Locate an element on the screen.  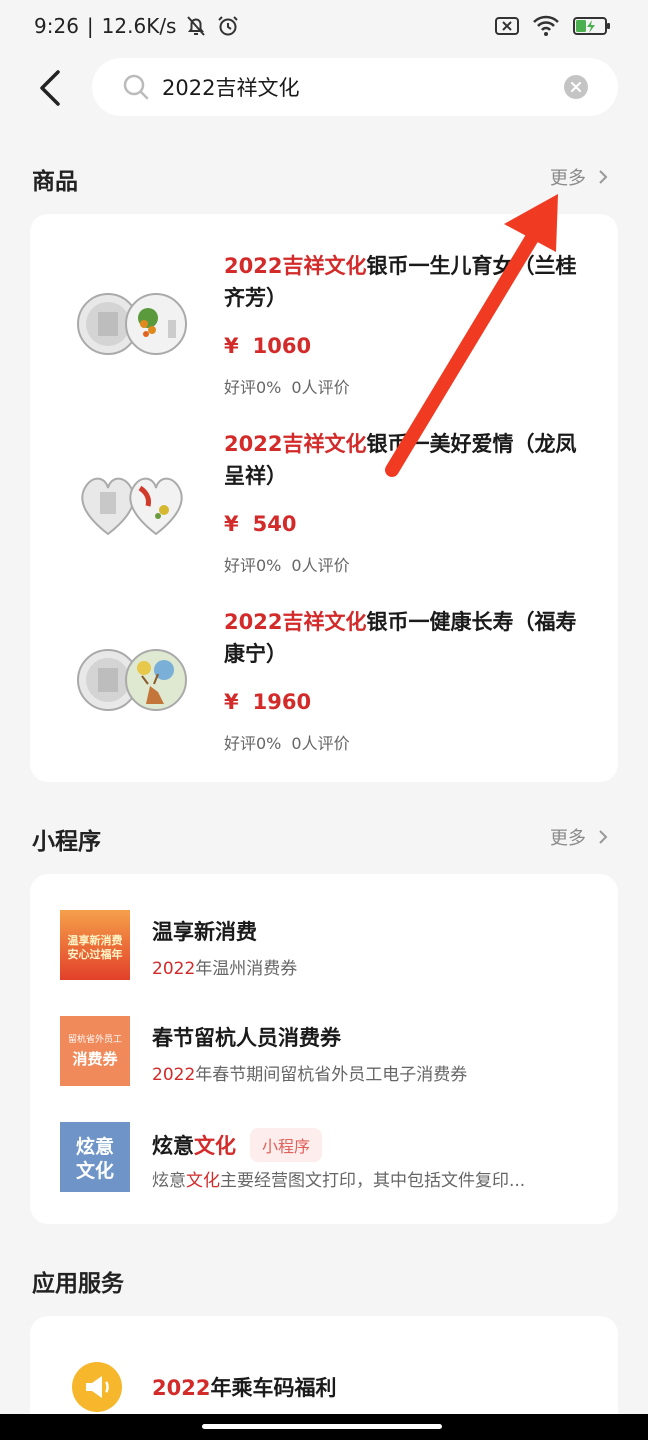
price-value: 540 is located at coordinates (274, 524).